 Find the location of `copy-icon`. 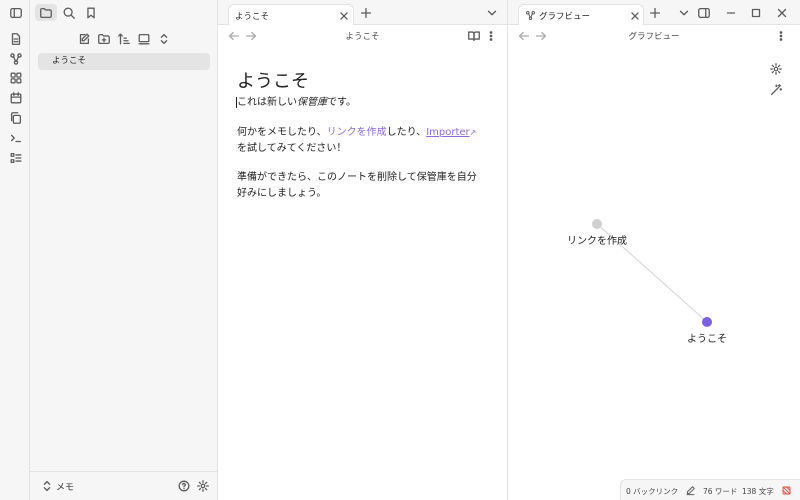

copy-icon is located at coordinates (16, 118).